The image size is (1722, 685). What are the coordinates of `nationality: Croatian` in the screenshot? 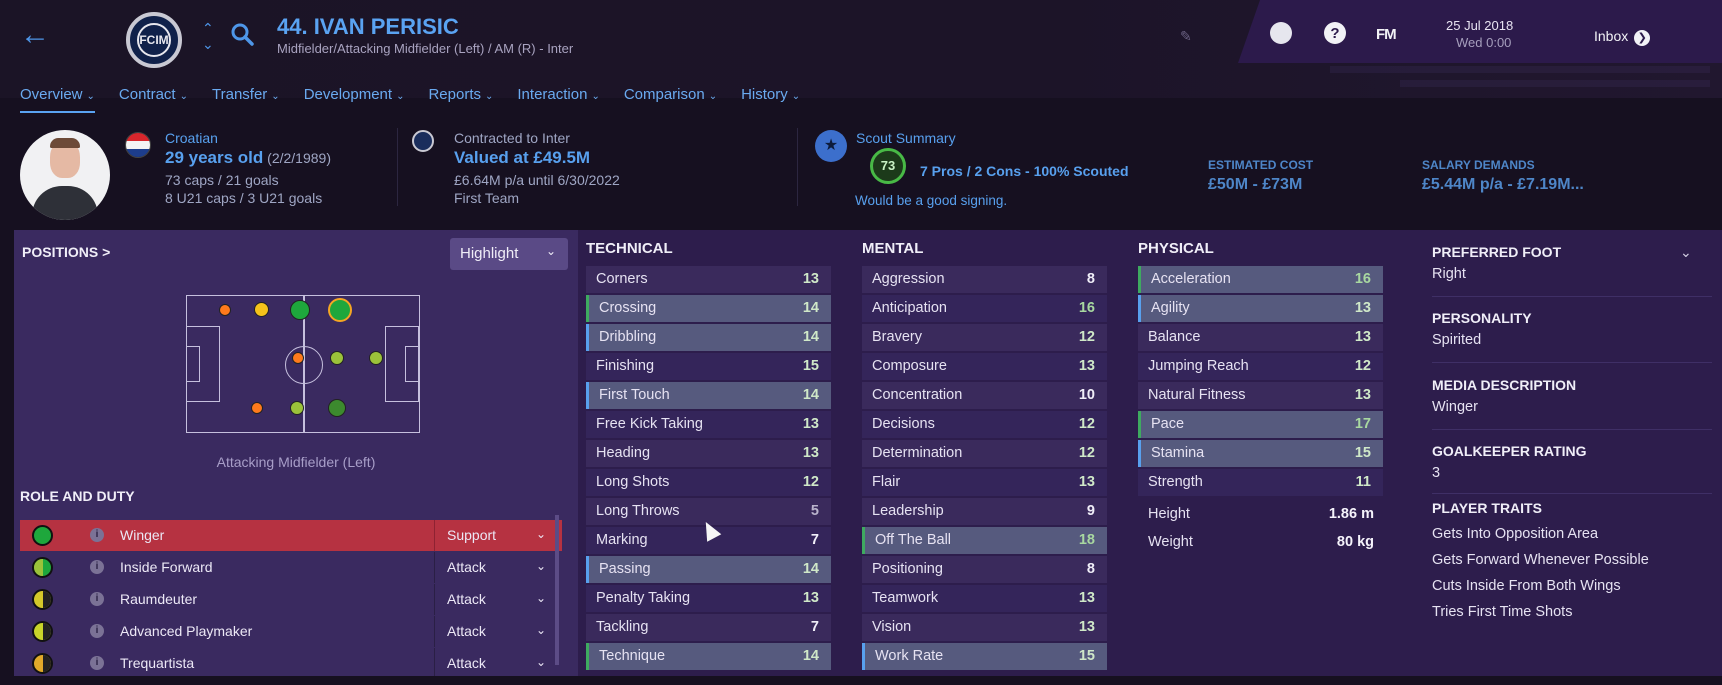 It's located at (191, 138).